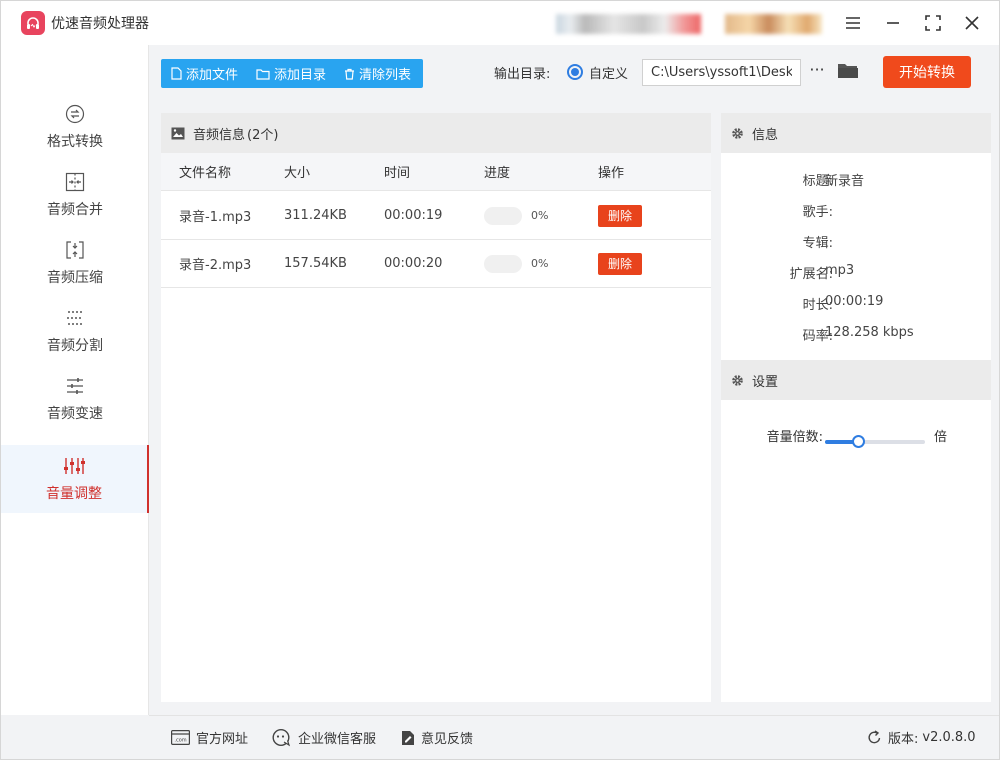 The width and height of the screenshot is (1000, 760). I want to click on clear-list-label: 清除列表, so click(385, 75).